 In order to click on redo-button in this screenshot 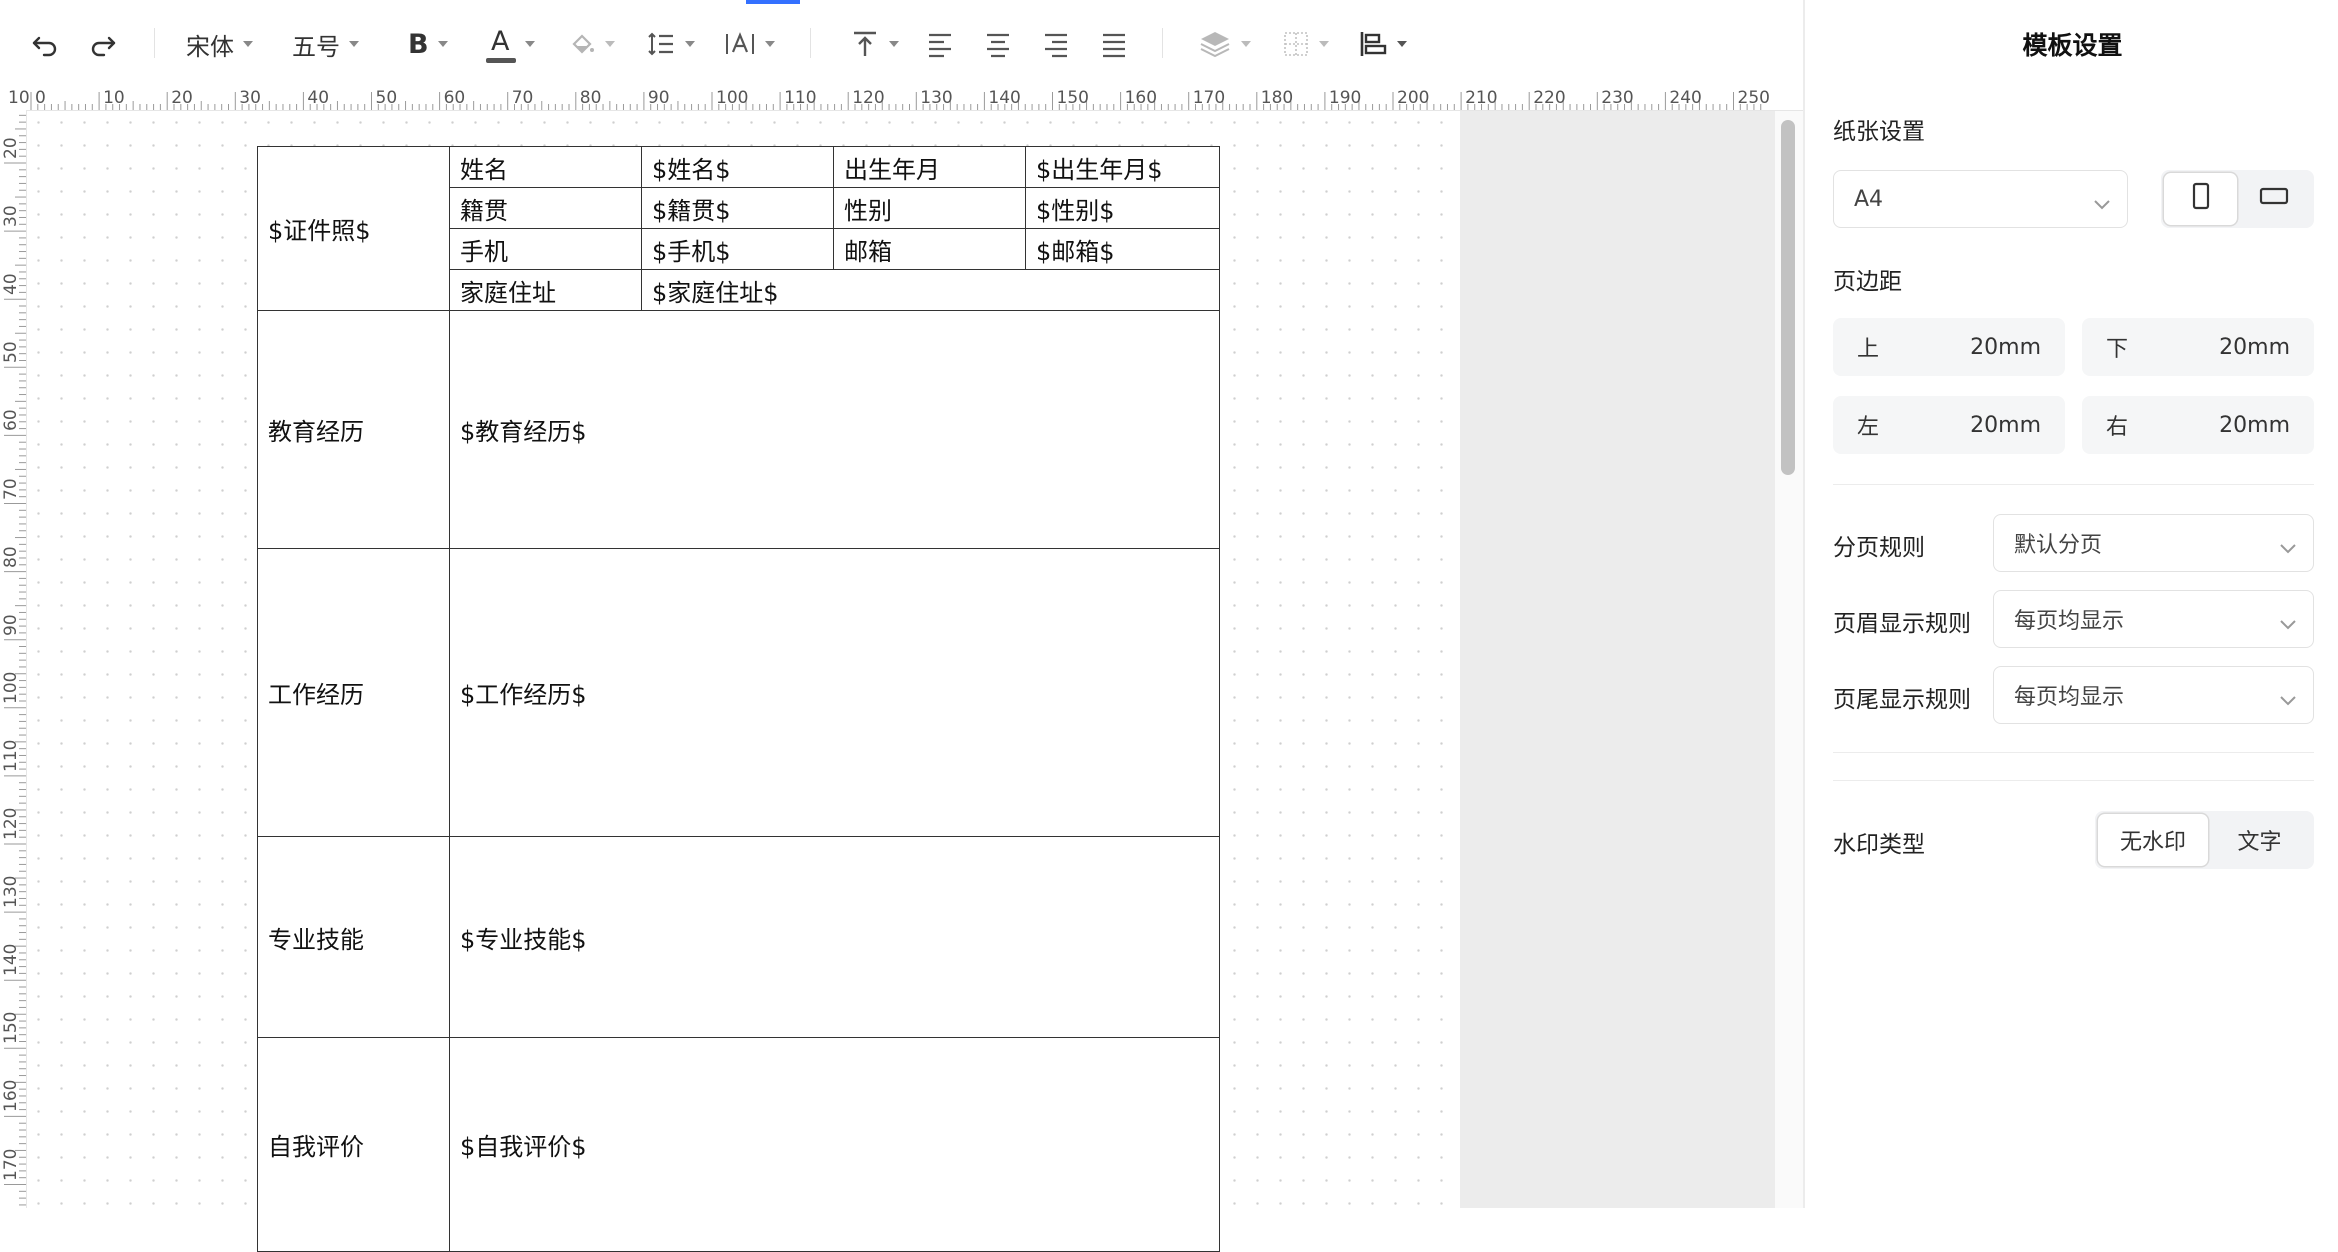, I will do `click(103, 44)`.